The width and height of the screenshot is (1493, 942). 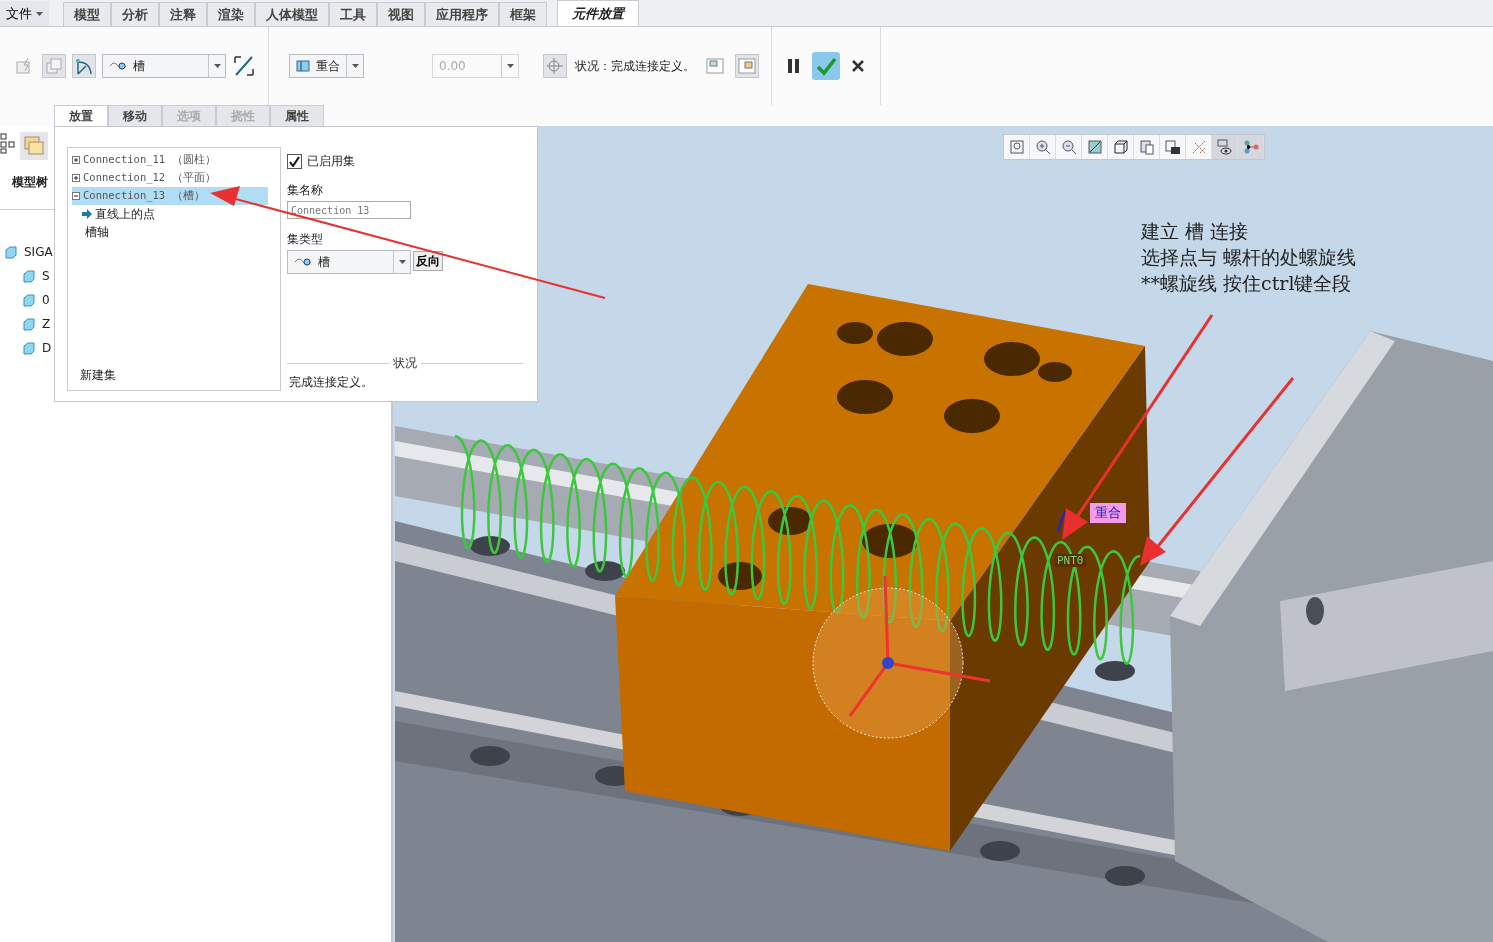 What do you see at coordinates (1250, 147) in the screenshot?
I see `connection-icon` at bounding box center [1250, 147].